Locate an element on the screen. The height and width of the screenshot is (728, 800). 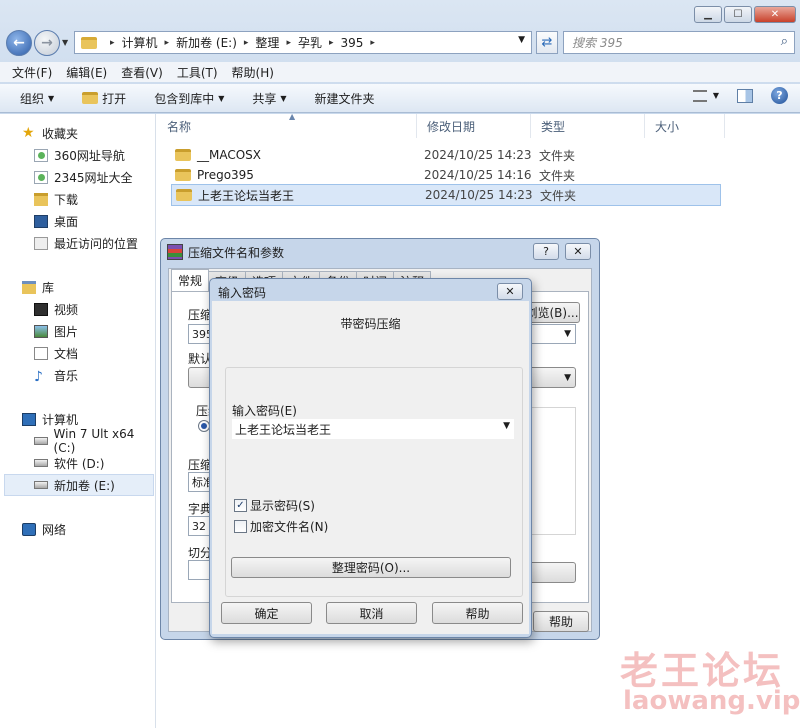
encrypt-filenames-checkbox: 加密文件名(N) is located at coordinates (281, 526).